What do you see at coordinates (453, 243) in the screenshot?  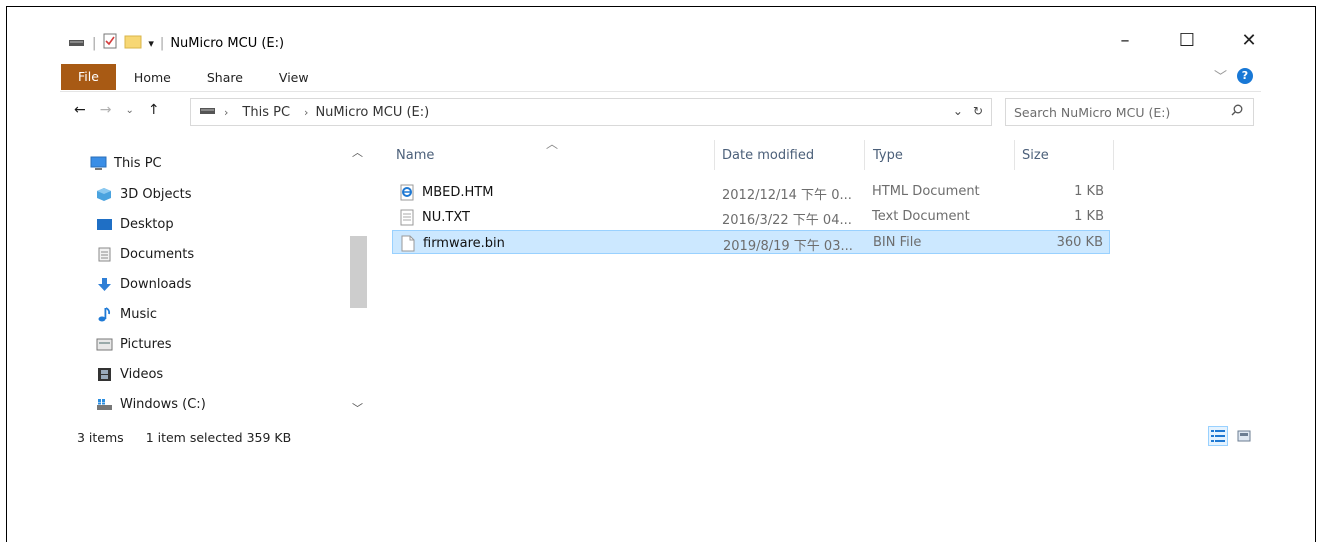 I see `file-name-cell: firmware.bin` at bounding box center [453, 243].